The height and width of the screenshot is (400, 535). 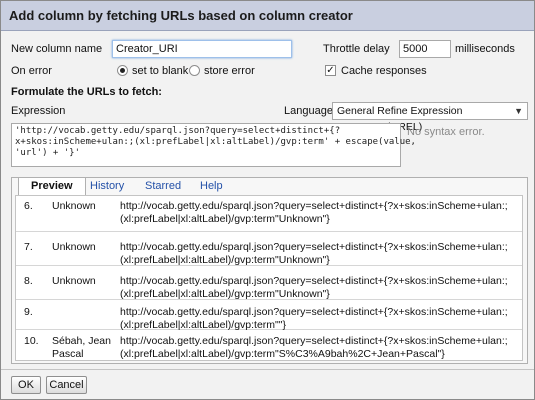 I want to click on row-value: Sébah, Jean Pascal, so click(x=81, y=347).